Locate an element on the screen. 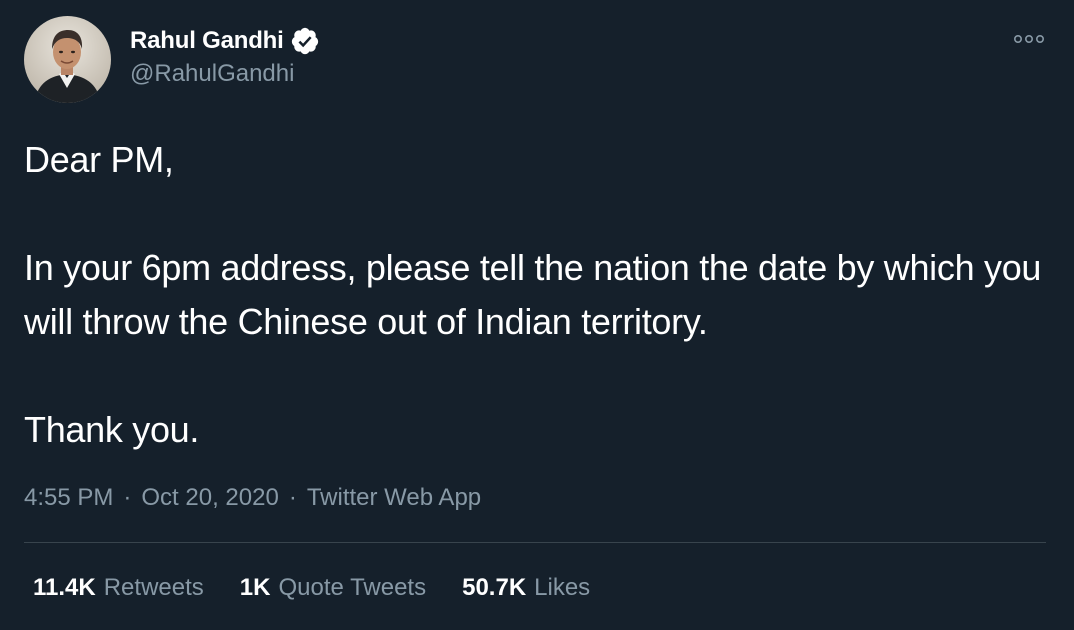  tweet-date: Oct 20, 2020 is located at coordinates (209, 498).